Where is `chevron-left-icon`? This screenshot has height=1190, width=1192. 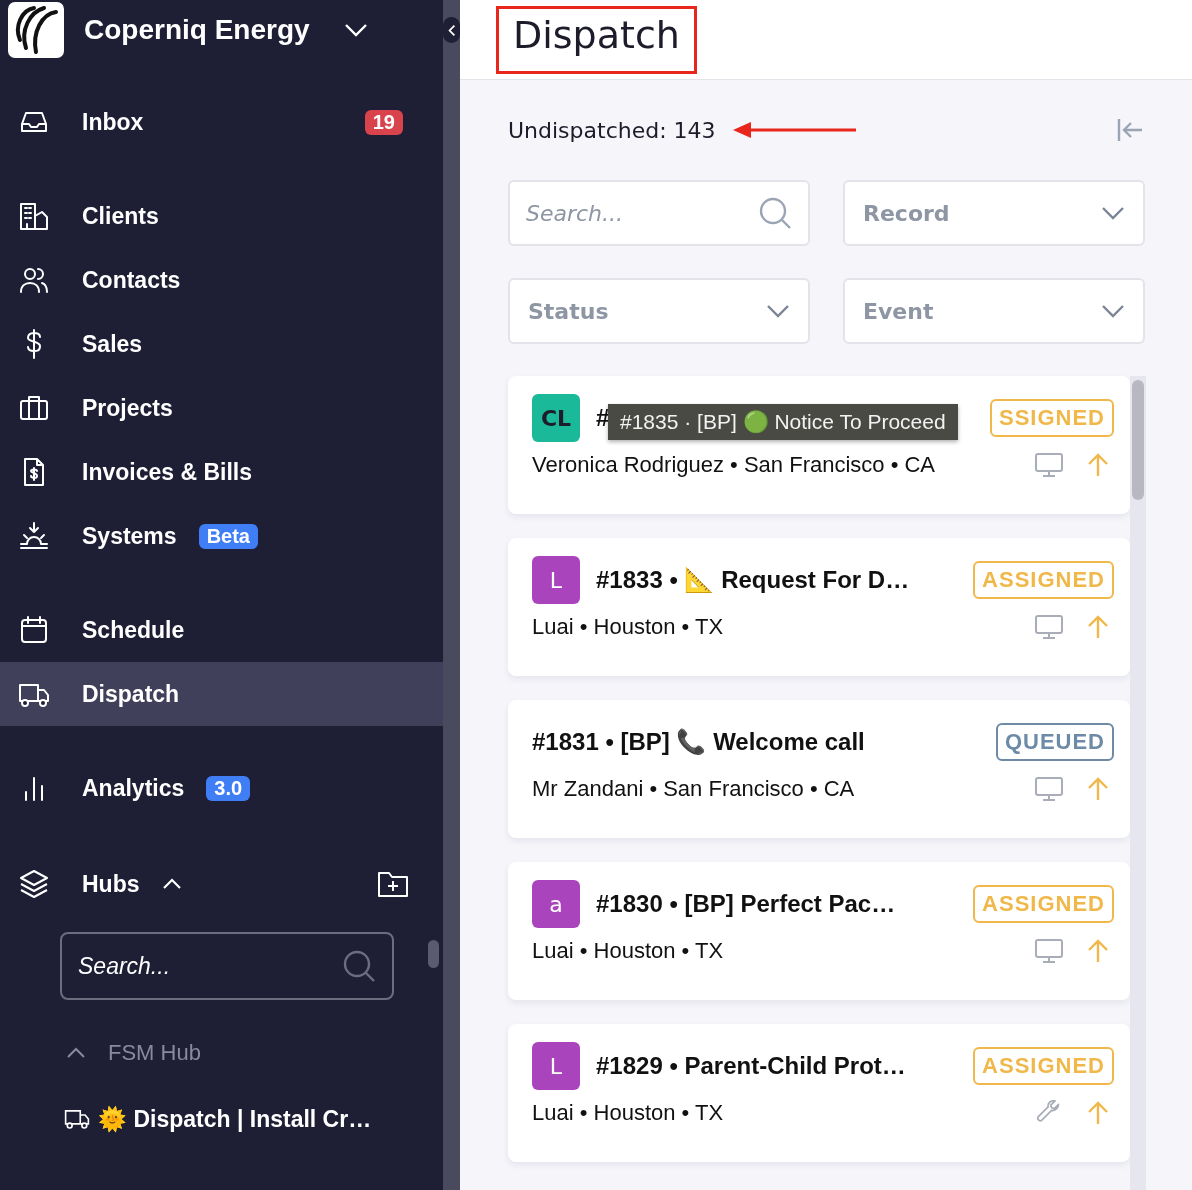 chevron-left-icon is located at coordinates (451, 30).